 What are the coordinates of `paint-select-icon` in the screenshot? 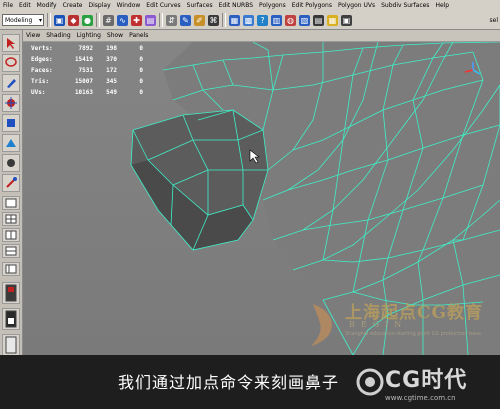 It's located at (11, 83).